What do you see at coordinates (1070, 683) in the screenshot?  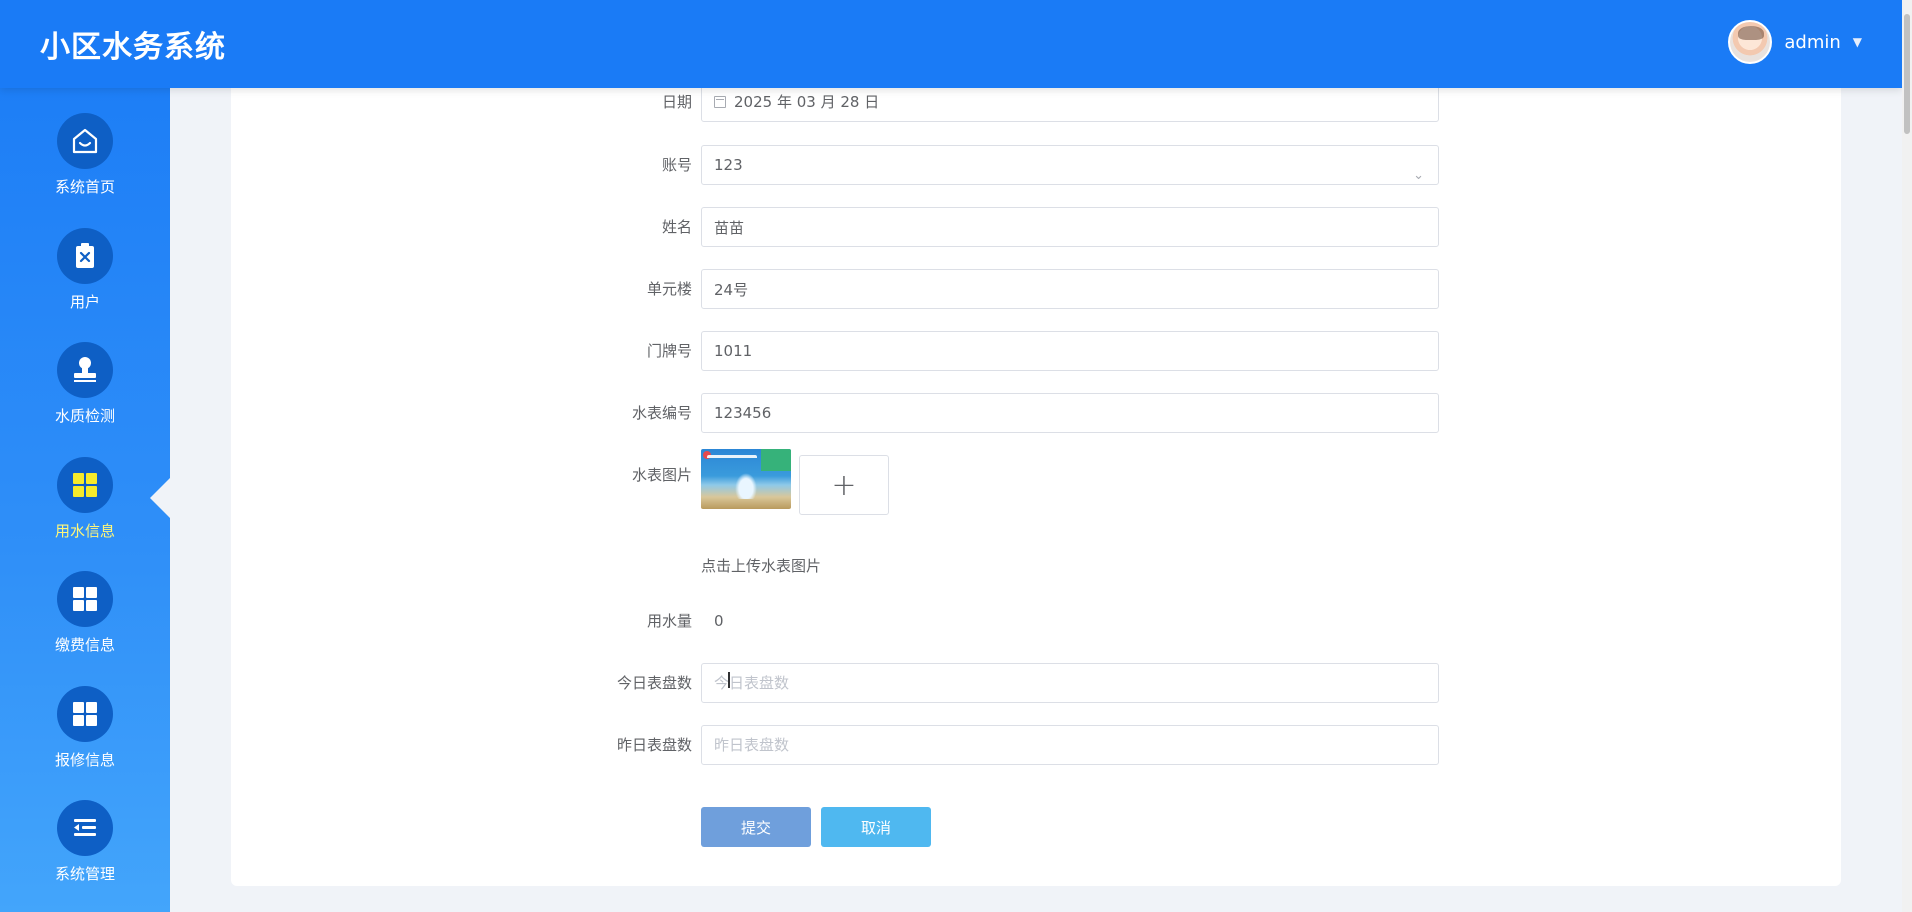 I see `today-reading-field` at bounding box center [1070, 683].